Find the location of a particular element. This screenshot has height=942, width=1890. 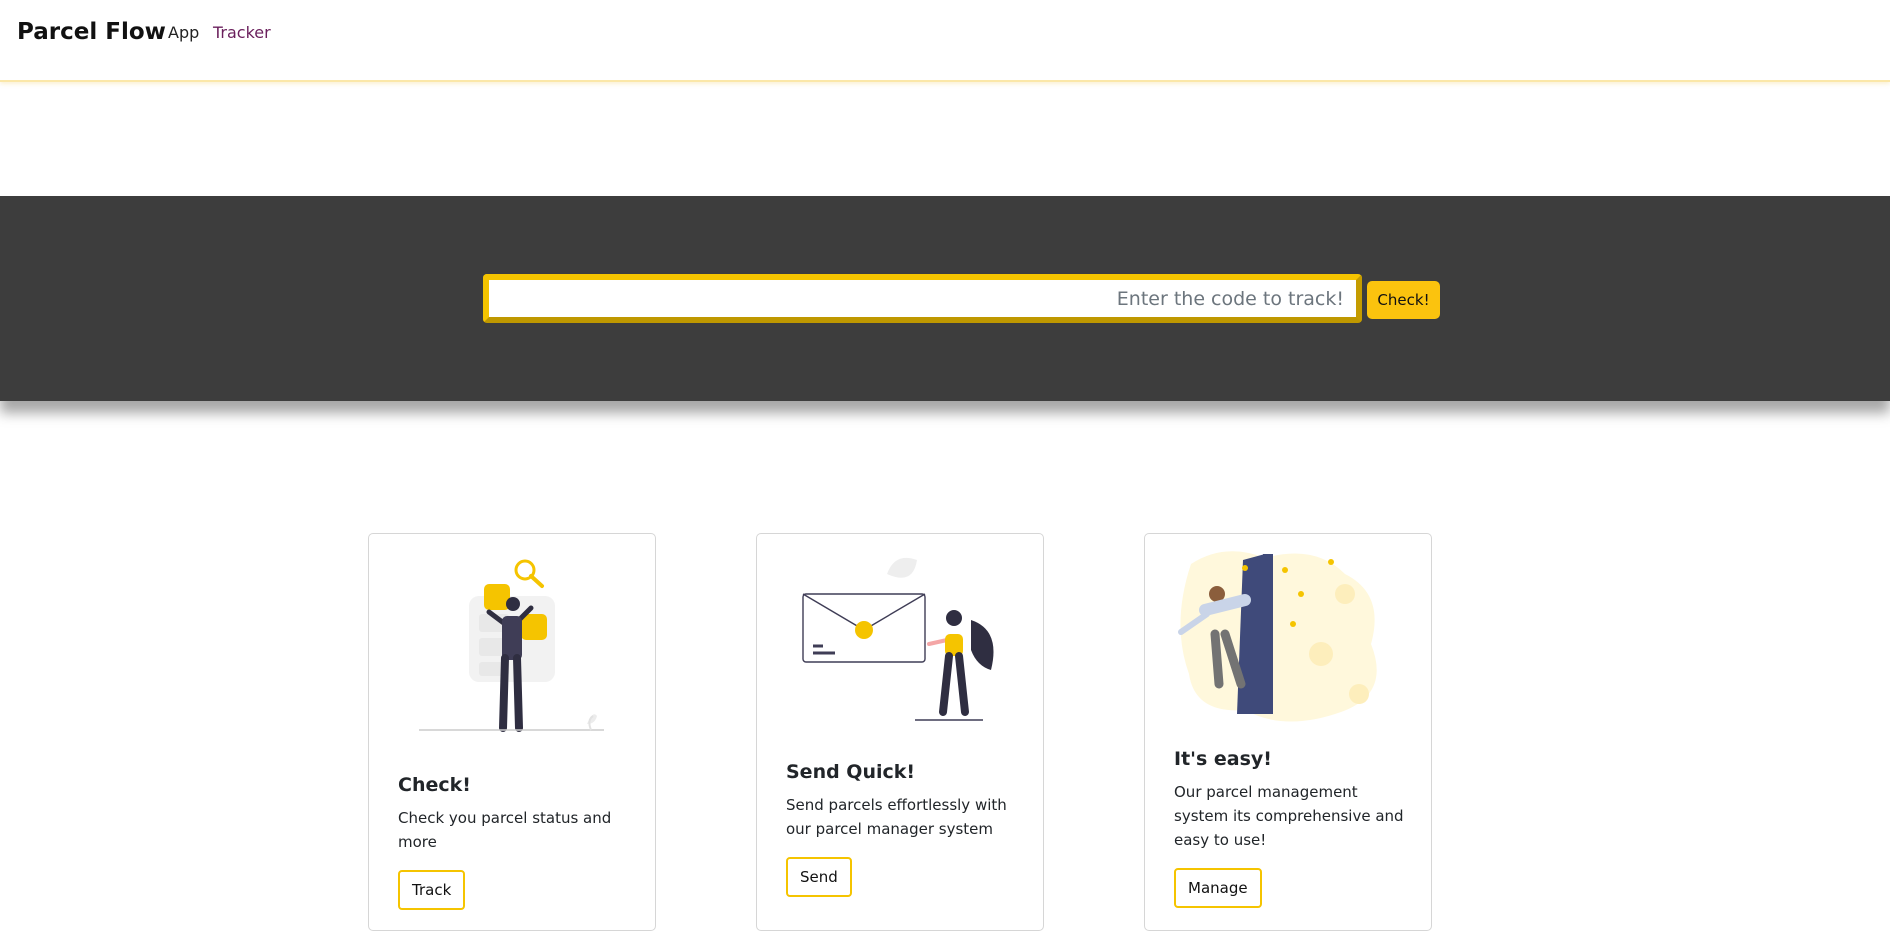

person-lamppost-illustration is located at coordinates (1277, 636).